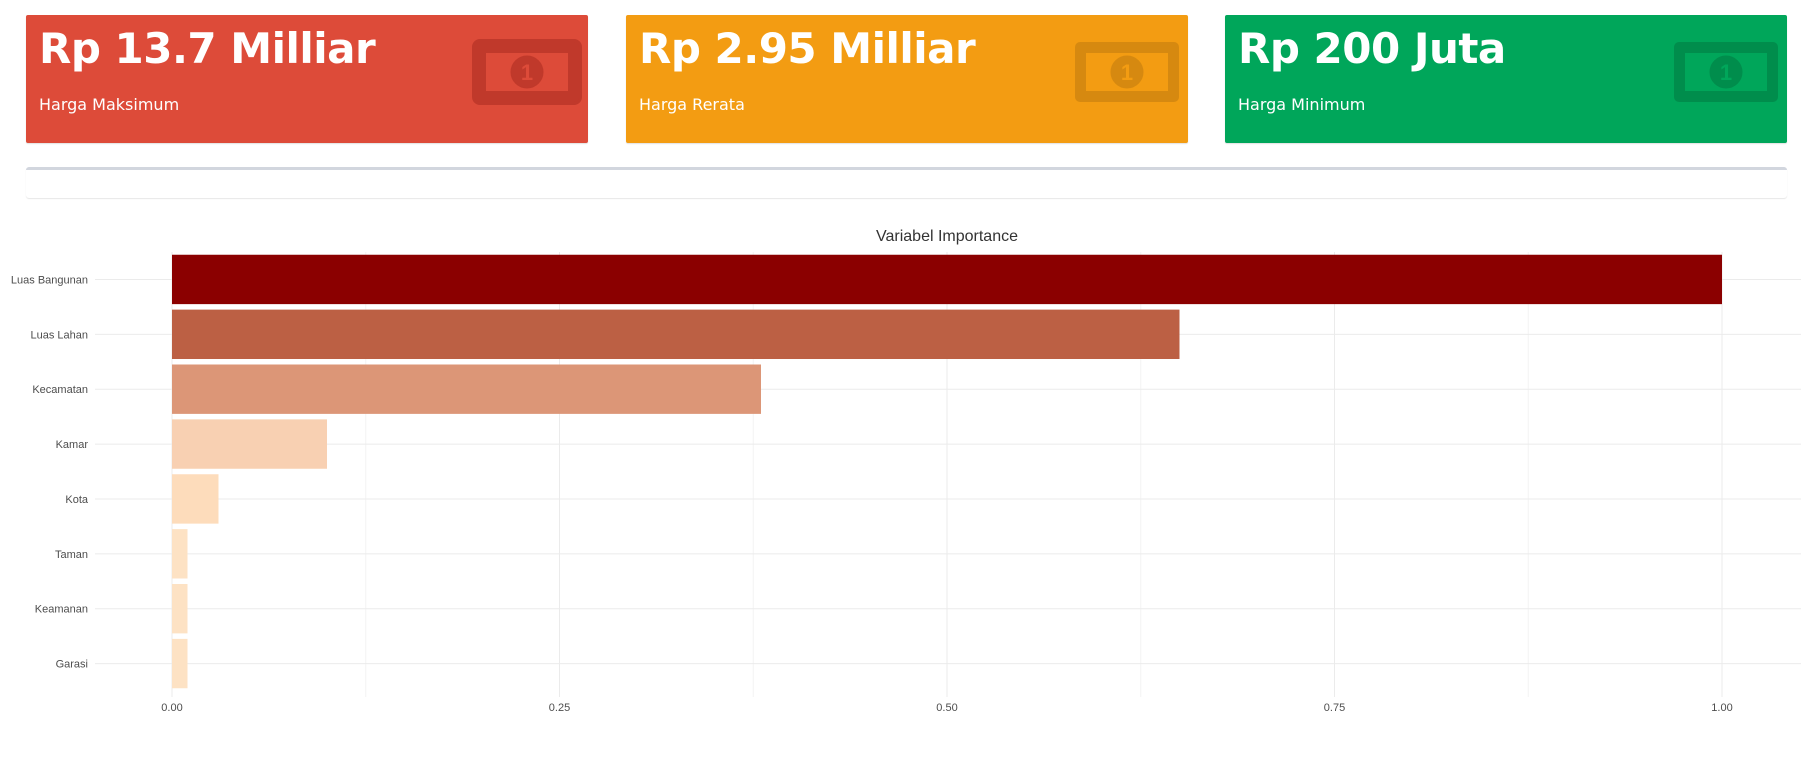 Image resolution: width=1801 pixels, height=763 pixels. What do you see at coordinates (1506, 79) in the screenshot?
I see `min-price-card: Rp 200 Juta Harga Minimum 1` at bounding box center [1506, 79].